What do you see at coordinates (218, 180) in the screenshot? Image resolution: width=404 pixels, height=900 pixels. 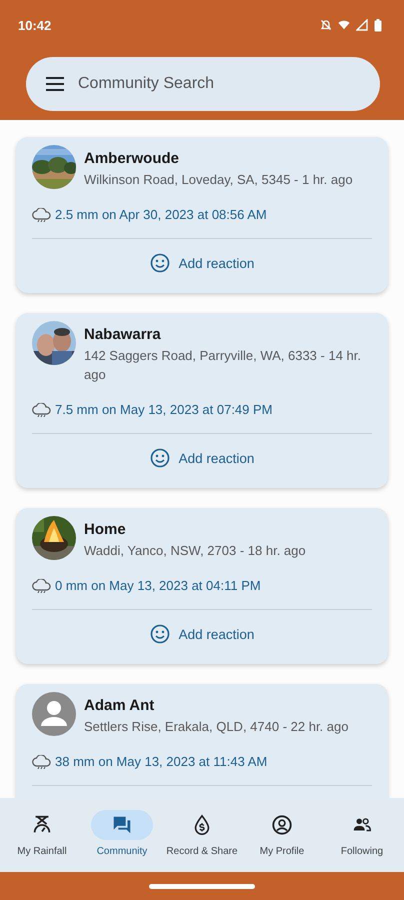 I see `post-address: Wilkinson Road, Loveday, SA, 5345 - 1 hr. ago` at bounding box center [218, 180].